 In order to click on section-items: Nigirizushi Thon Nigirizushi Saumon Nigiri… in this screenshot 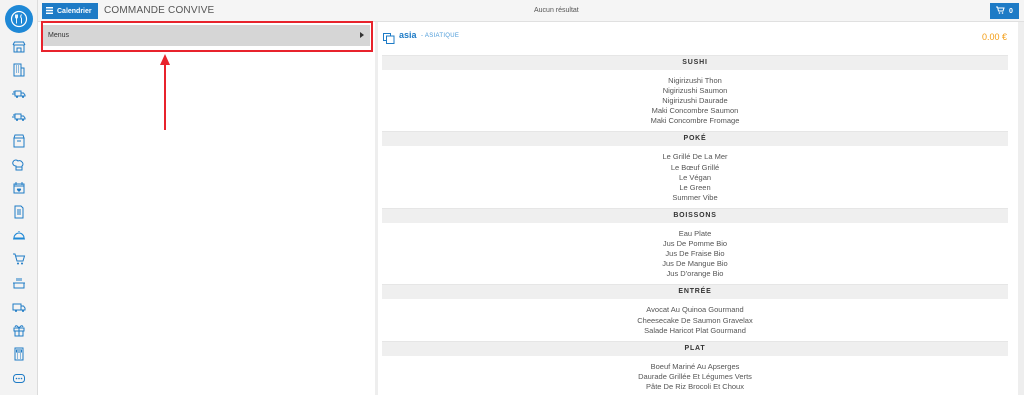, I will do `click(695, 100)`.